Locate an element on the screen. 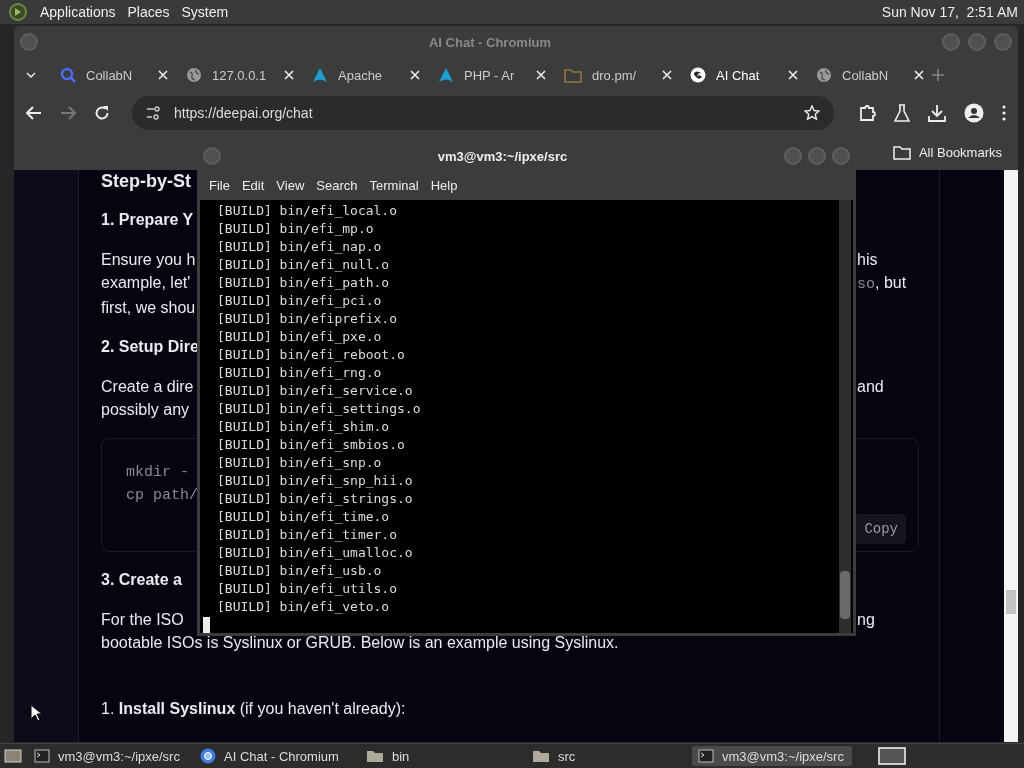 Image resolution: width=1024 pixels, height=768 pixels. paragraph-text: Create a dire is located at coordinates (148, 387).